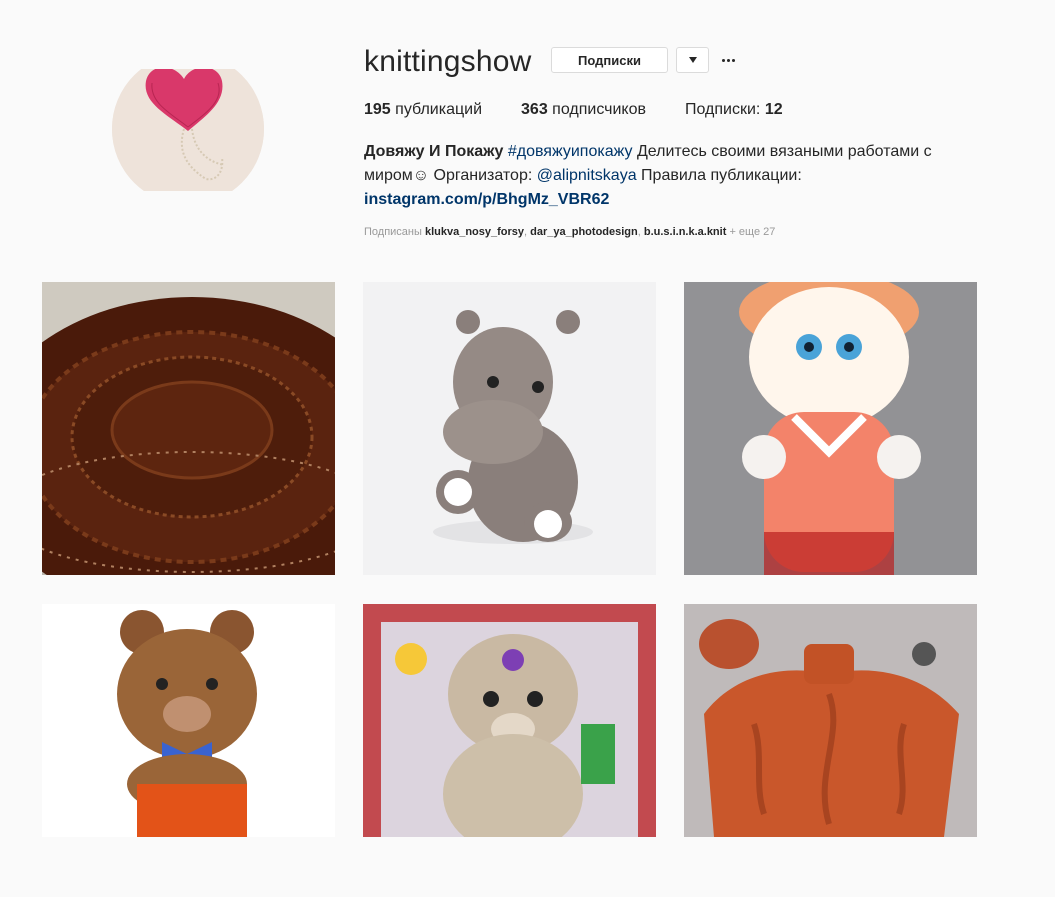 This screenshot has width=1055, height=897. I want to click on stat-followers: 363 подписчиков, so click(583, 110).